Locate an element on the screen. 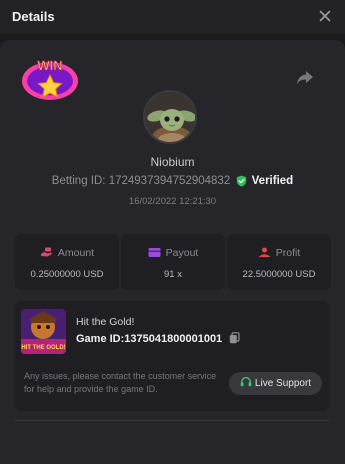 The width and height of the screenshot is (345, 464). betting-id-value: 1724937394752904832 is located at coordinates (169, 181).